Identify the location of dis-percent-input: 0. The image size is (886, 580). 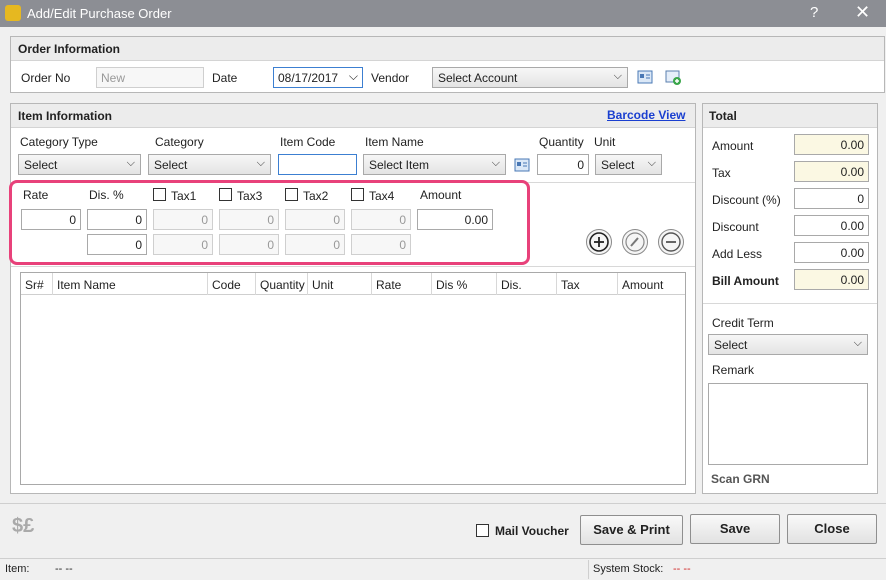
(117, 219).